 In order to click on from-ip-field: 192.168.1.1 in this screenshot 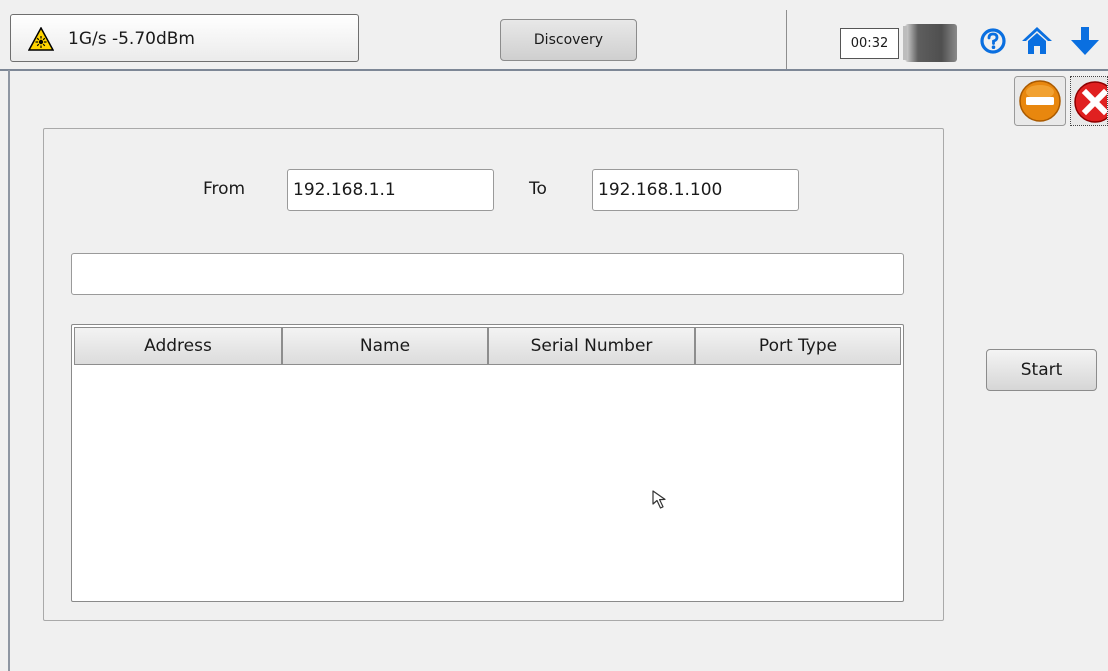, I will do `click(390, 190)`.